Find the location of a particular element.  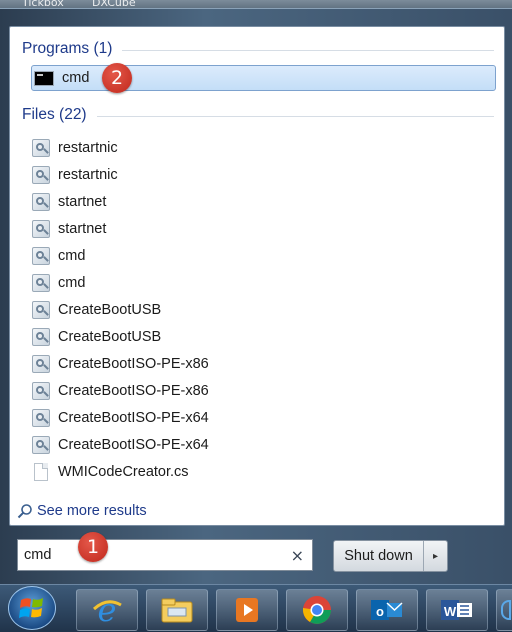

internet-explorer-icon: e is located at coordinates (107, 610).